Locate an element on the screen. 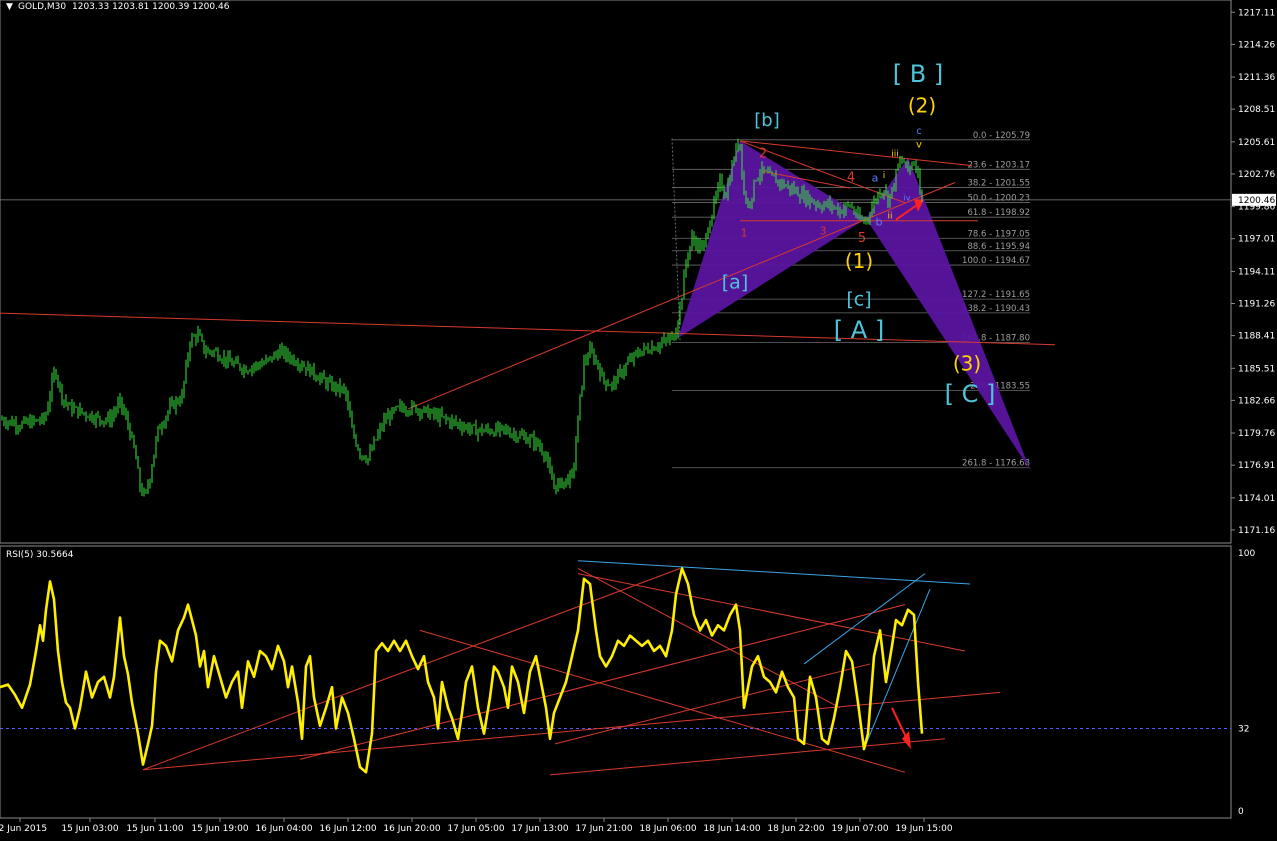 The image size is (1277, 841). fib-level-label: 138.2 - 1190.43 is located at coordinates (996, 309).